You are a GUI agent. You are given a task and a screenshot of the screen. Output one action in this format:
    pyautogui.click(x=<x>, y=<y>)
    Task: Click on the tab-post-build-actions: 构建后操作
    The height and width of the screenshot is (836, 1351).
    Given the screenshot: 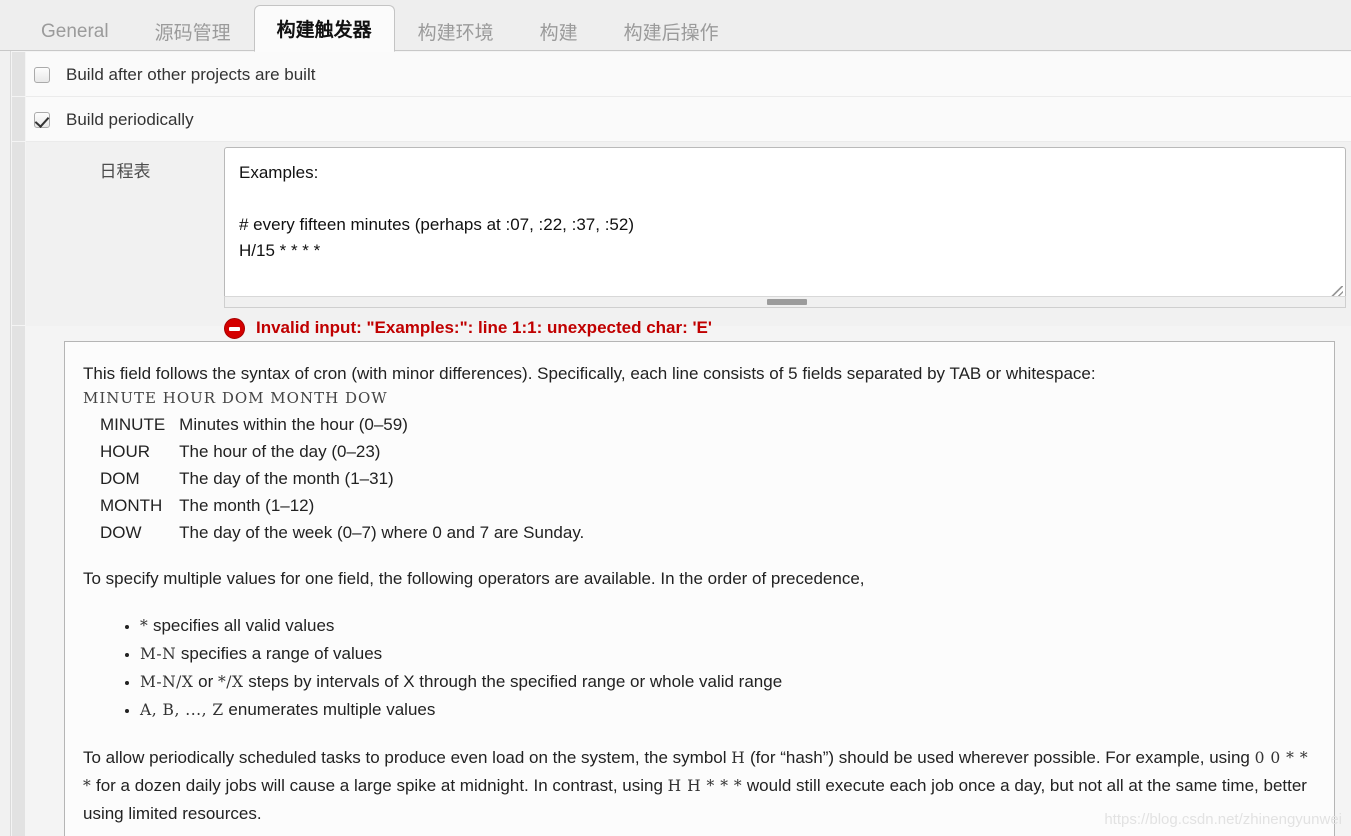 What is the action you would take?
    pyautogui.click(x=671, y=31)
    